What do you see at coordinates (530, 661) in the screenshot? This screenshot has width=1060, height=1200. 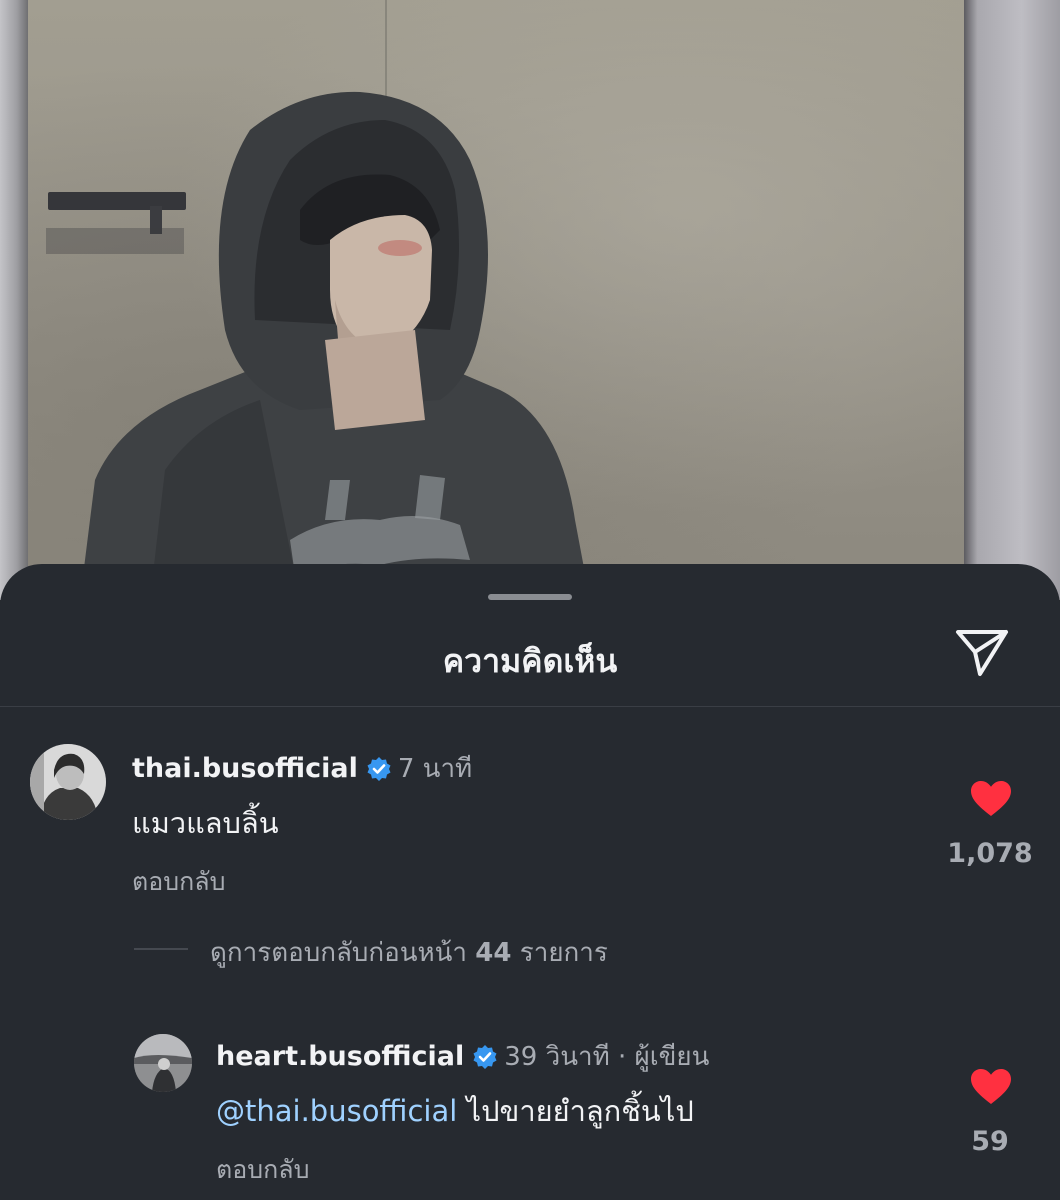 I see `sheet-title: ความคิดเห็น` at bounding box center [530, 661].